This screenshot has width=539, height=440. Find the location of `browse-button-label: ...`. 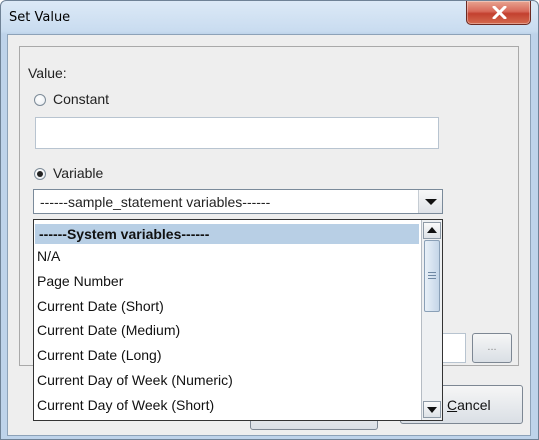

browse-button-label: ... is located at coordinates (492, 347).